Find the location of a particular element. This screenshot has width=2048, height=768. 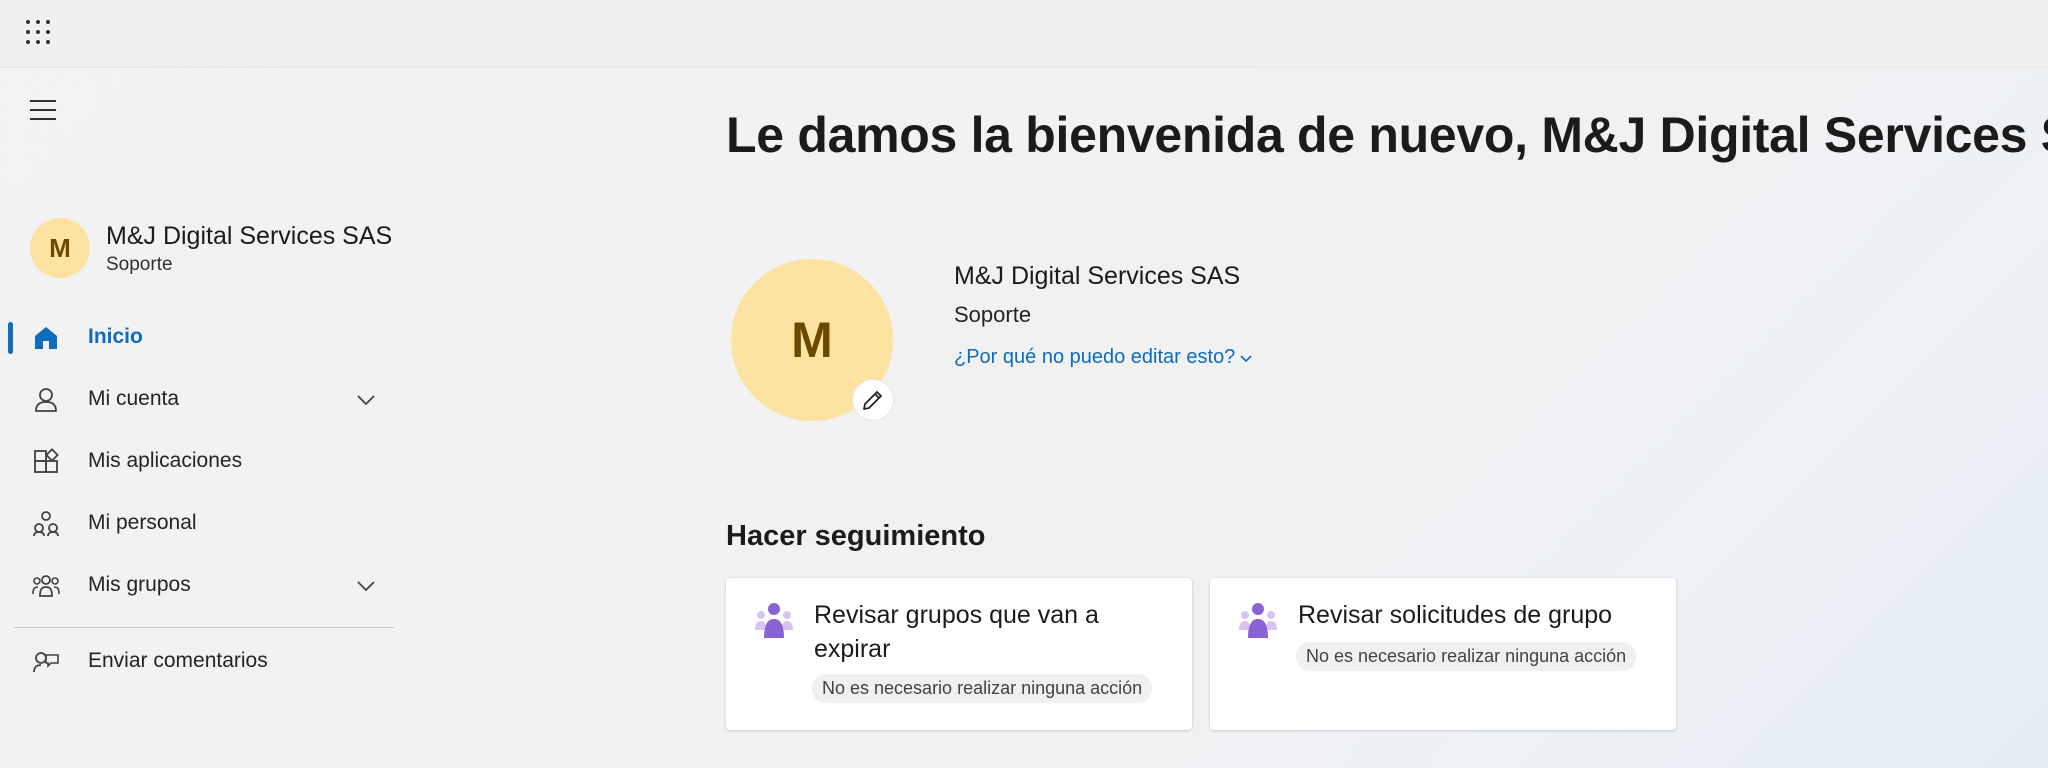

sidebar-item-enviar-comentarios: Enviar comentarios is located at coordinates (200, 662).